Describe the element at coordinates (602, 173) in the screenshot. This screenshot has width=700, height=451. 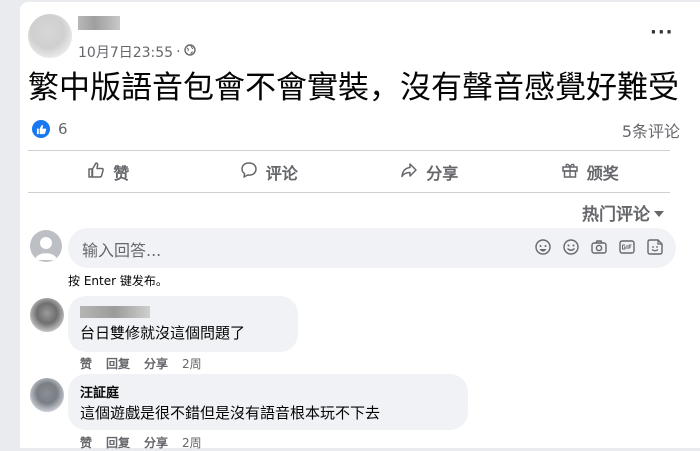
I see `award-button-label: 颁奖` at that location.